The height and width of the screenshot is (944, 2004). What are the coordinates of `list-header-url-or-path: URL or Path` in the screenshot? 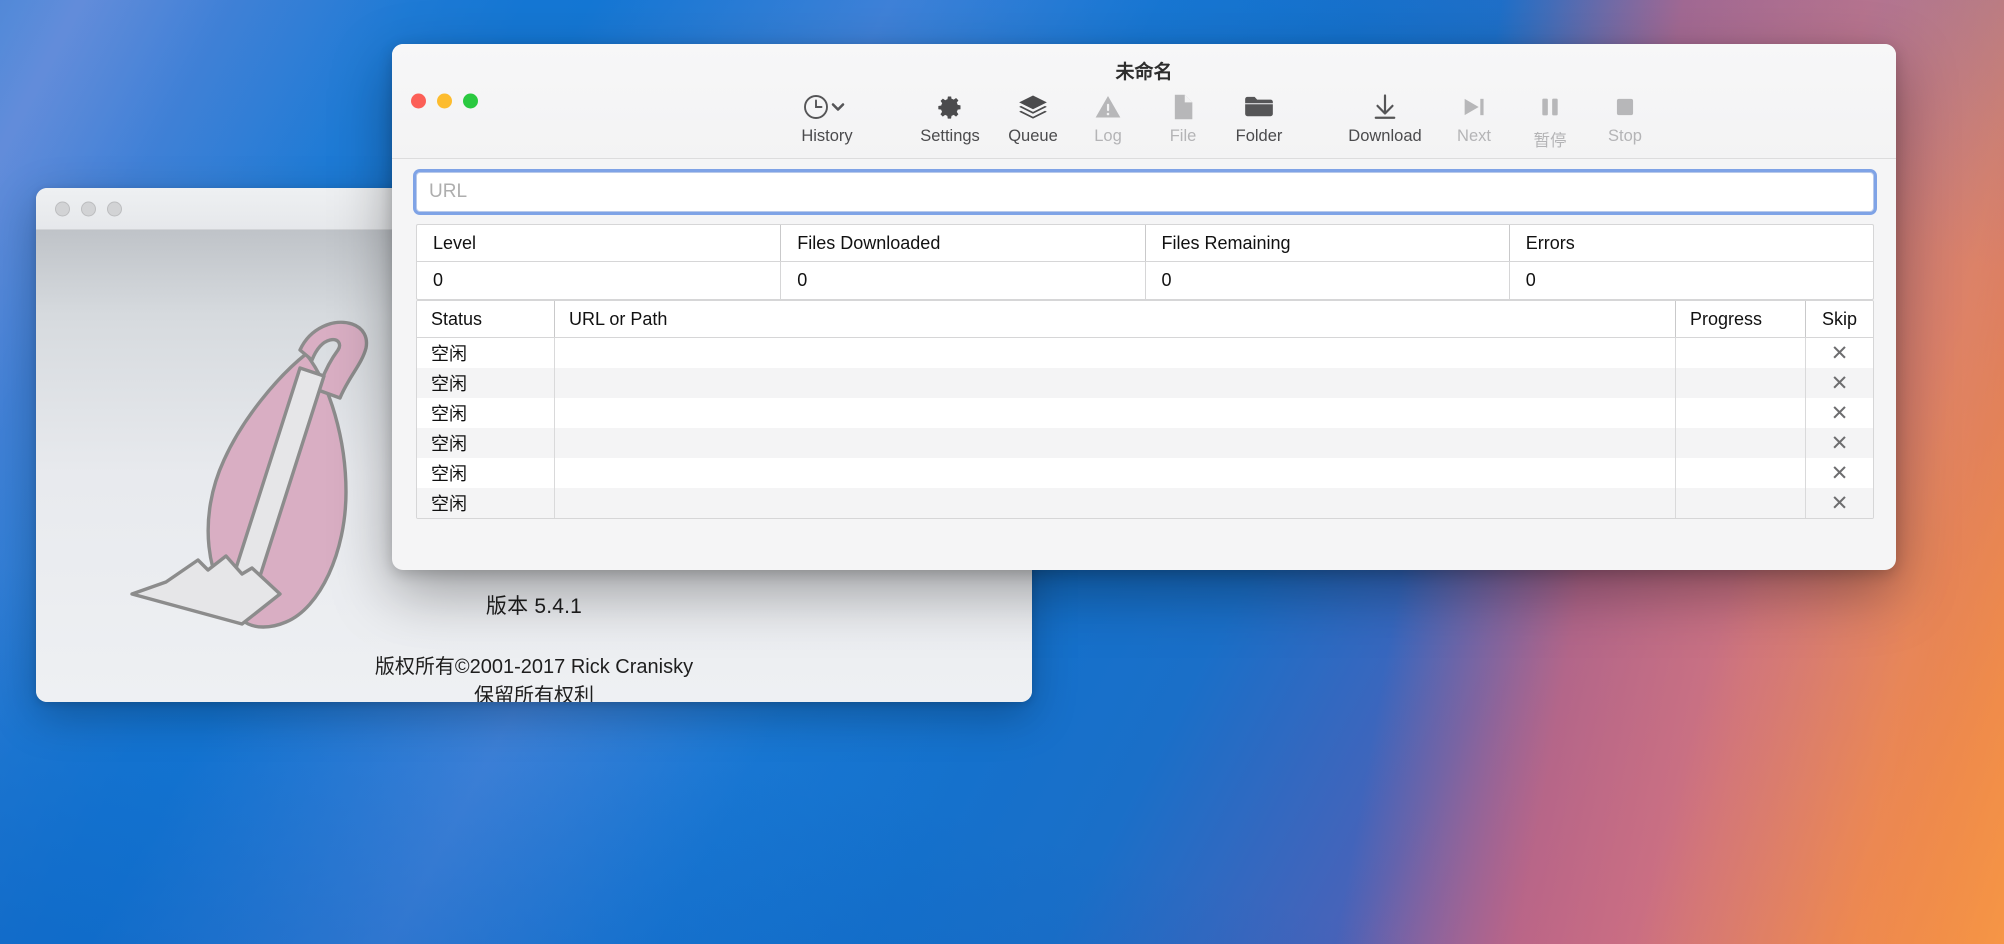 It's located at (1114, 319).